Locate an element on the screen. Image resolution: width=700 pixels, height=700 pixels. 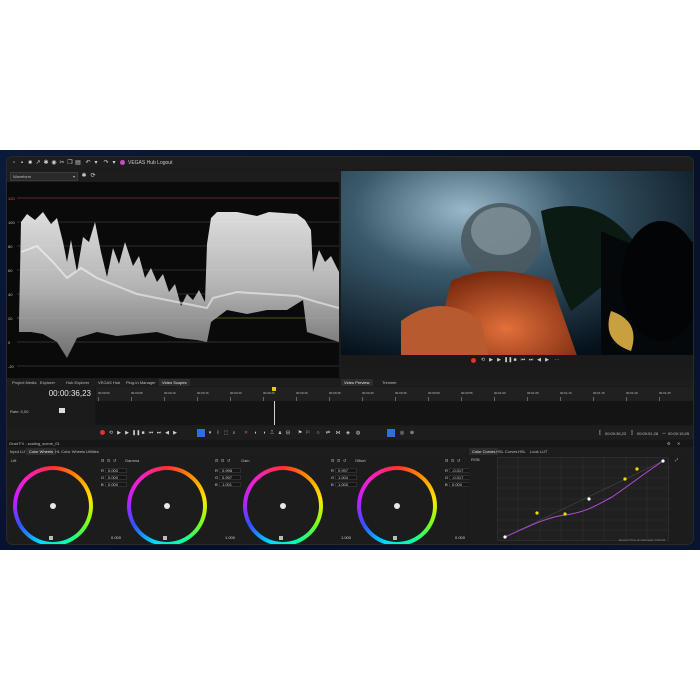
tab-hub-explorer: Hub Explorer is located at coordinates (77, 382).